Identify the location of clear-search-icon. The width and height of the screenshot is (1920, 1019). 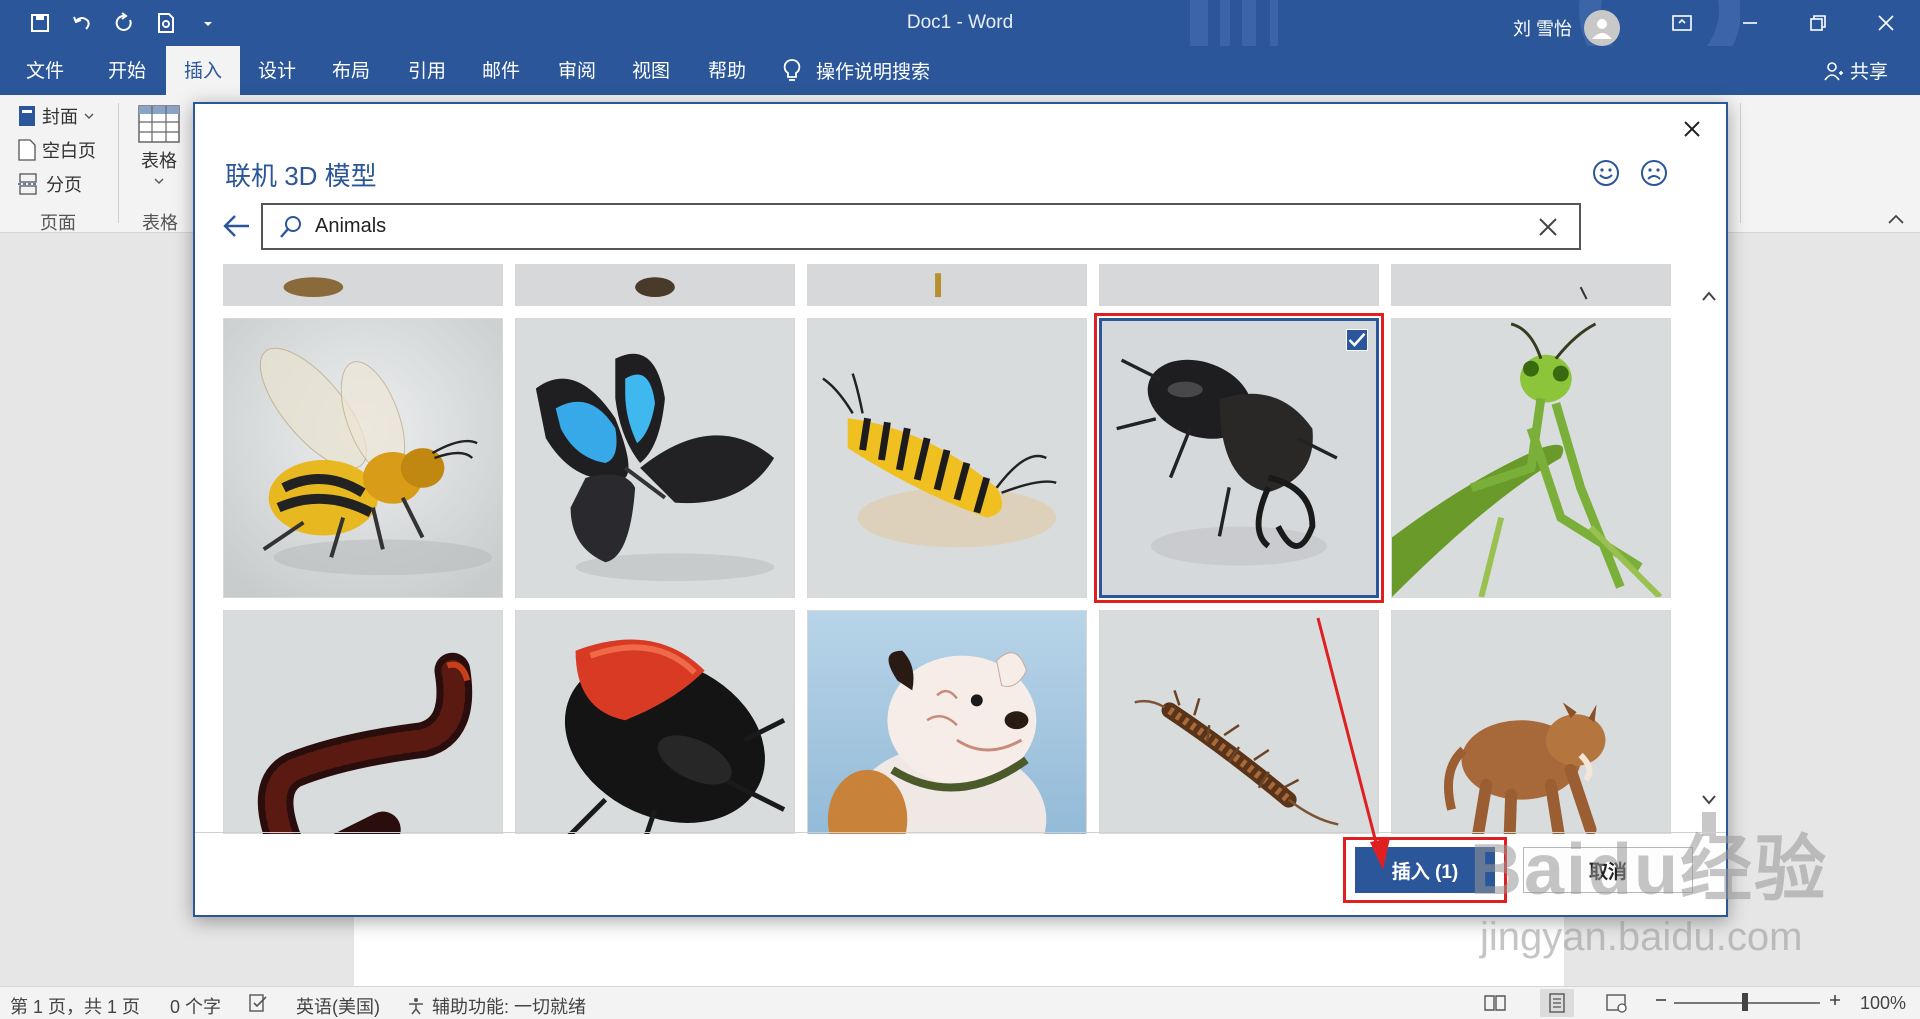
(1548, 227).